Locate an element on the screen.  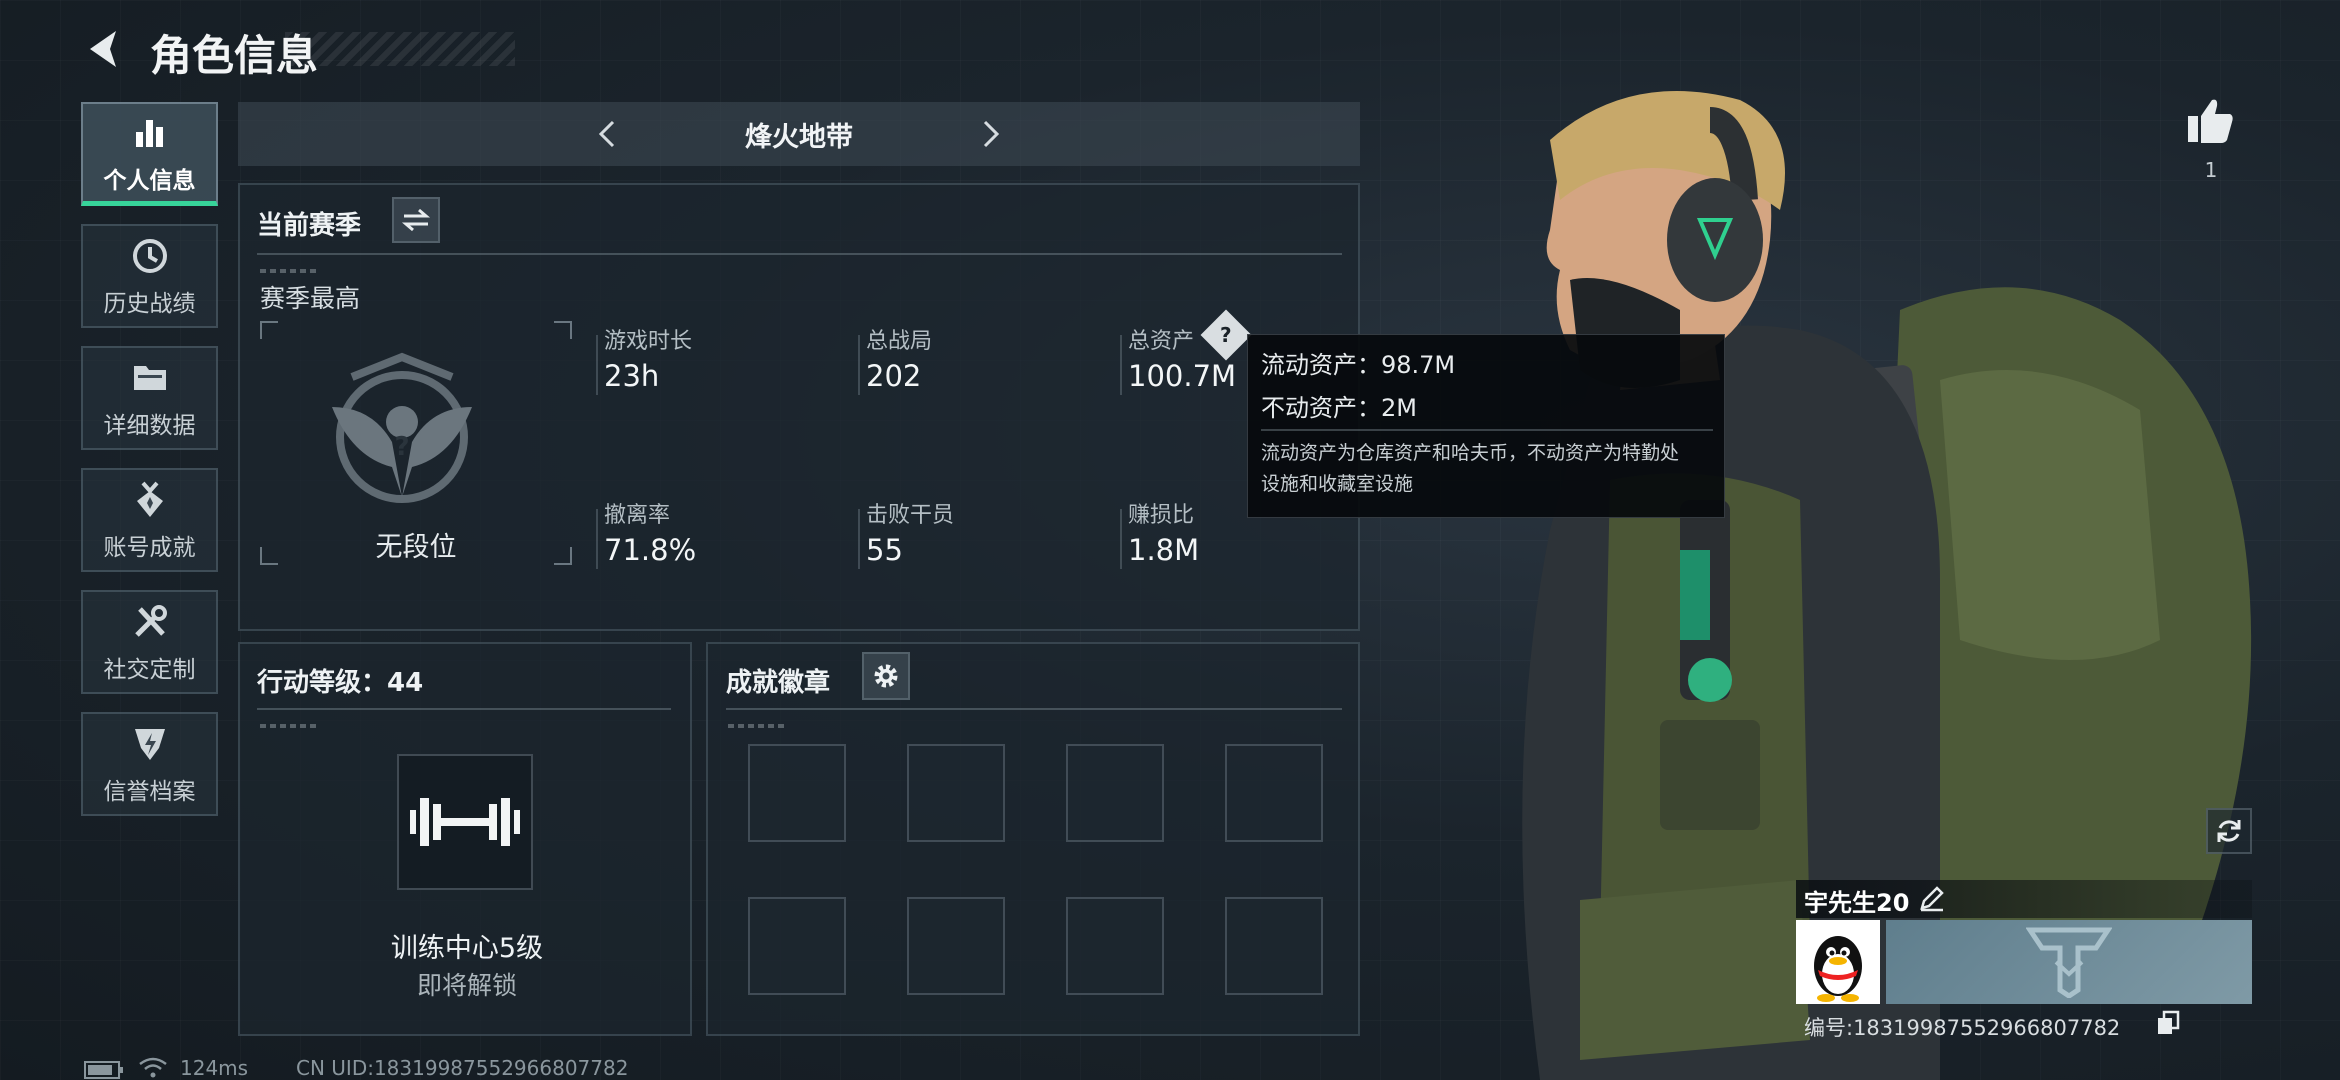
chevron-left-icon is located at coordinates (608, 134).